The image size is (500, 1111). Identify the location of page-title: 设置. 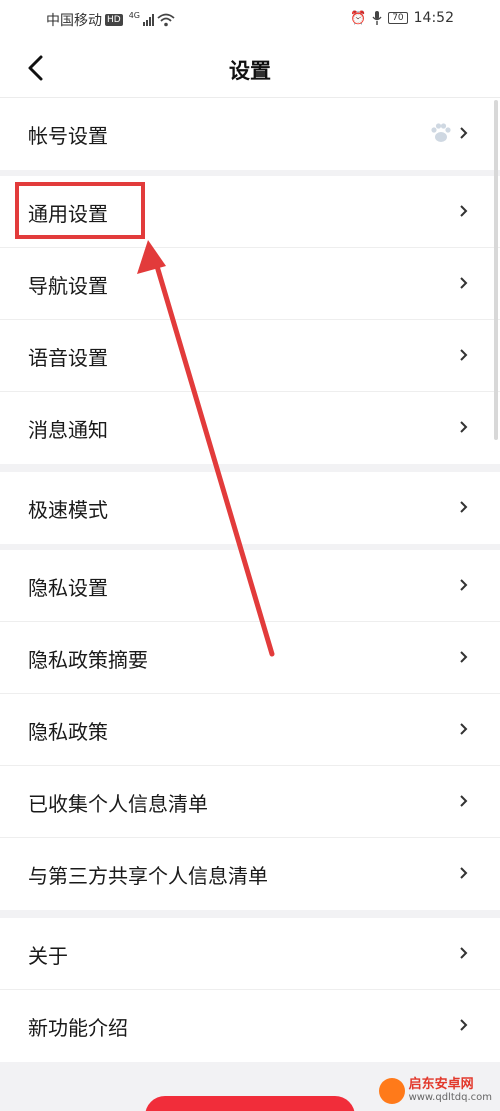
(250, 71).